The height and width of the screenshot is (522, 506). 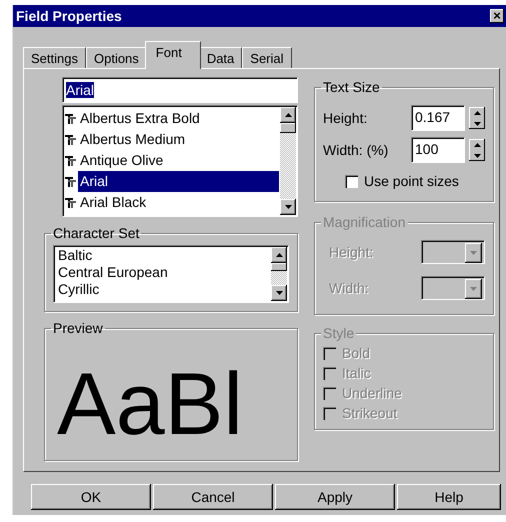 I want to click on character-set-item: Central European, so click(x=163, y=272).